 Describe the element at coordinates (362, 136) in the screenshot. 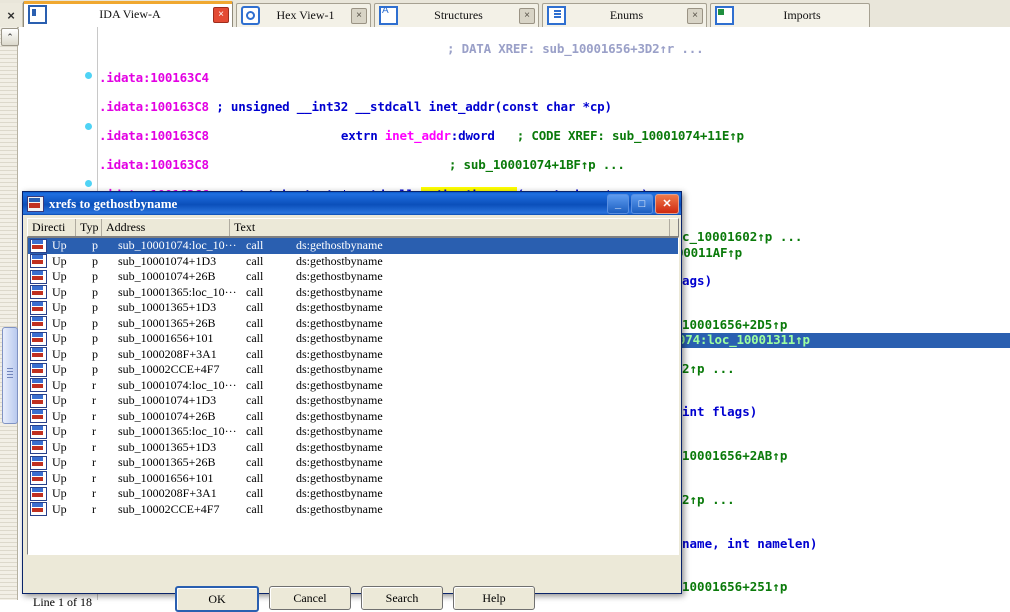

I see `code-extrn: extrn` at that location.